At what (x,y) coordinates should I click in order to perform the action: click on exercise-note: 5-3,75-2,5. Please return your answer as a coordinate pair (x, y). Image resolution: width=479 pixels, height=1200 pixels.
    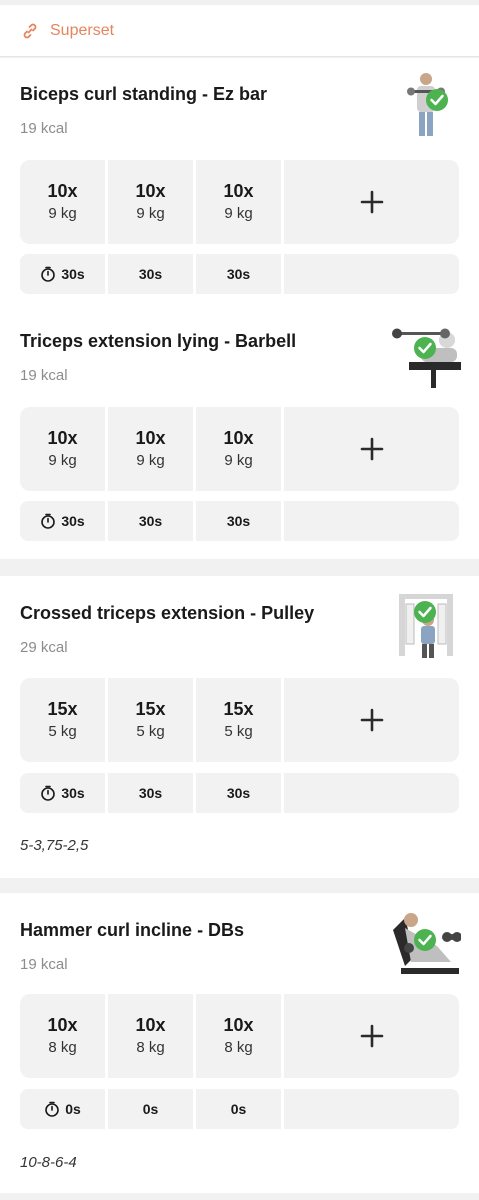
    Looking at the image, I should click on (54, 845).